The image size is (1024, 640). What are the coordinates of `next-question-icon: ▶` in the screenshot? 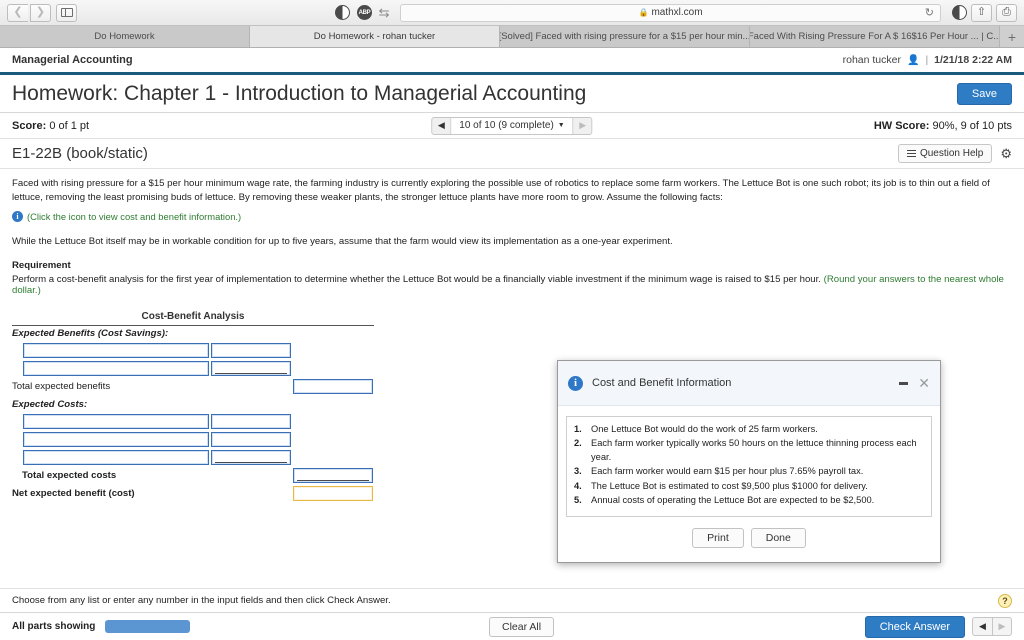 It's located at (582, 125).